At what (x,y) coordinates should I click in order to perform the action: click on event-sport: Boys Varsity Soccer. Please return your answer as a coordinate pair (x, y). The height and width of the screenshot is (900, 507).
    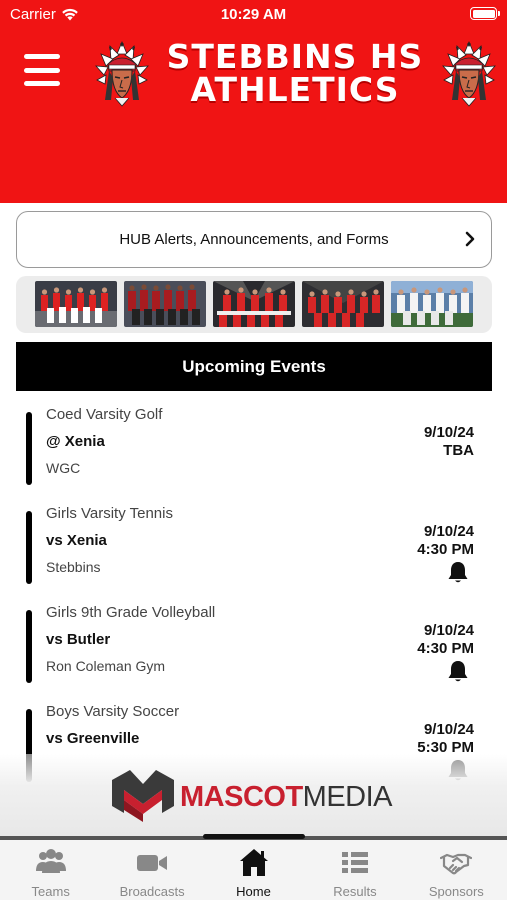
    Looking at the image, I should click on (113, 711).